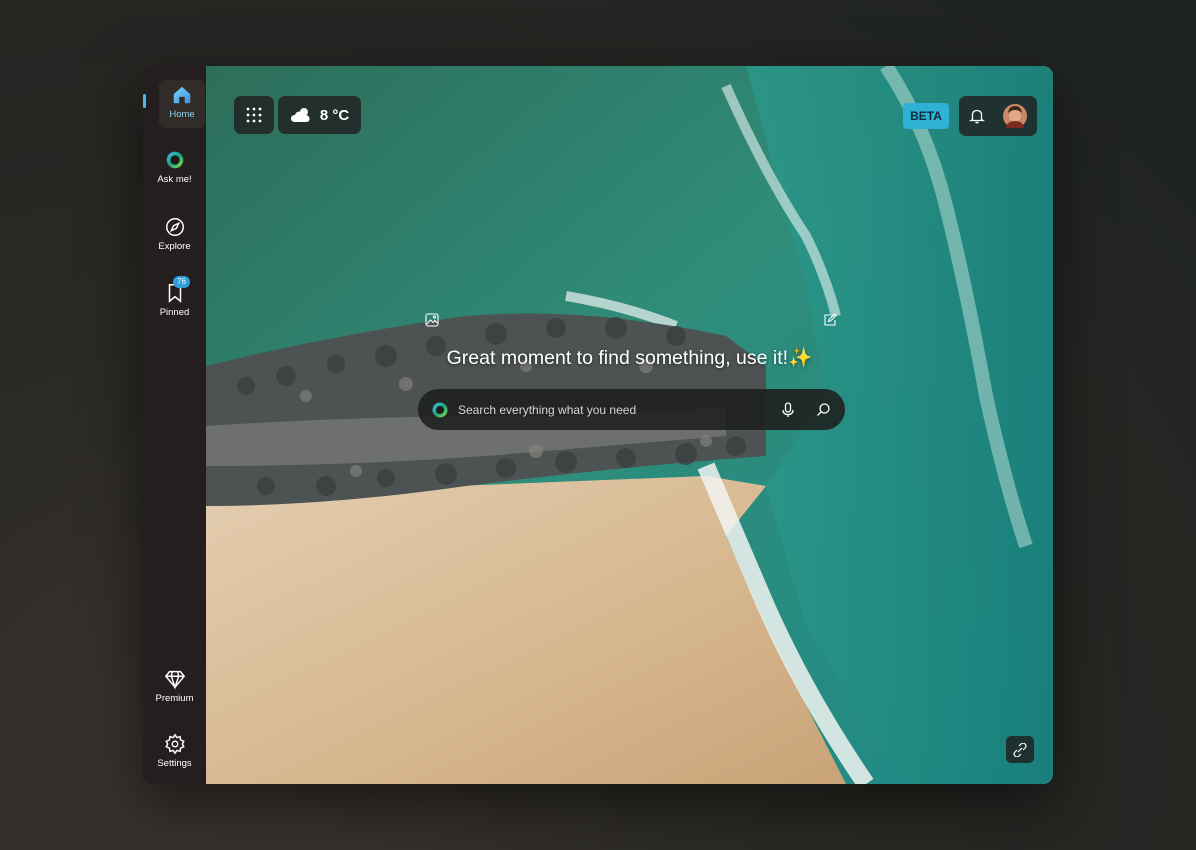  I want to click on sidebar-item-settings: Settings, so click(174, 751).